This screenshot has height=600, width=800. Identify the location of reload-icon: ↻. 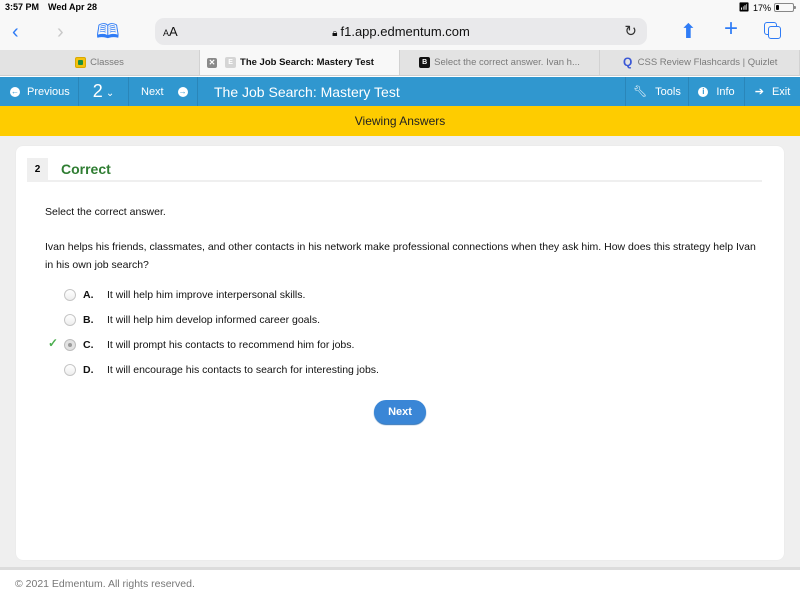
(630, 31).